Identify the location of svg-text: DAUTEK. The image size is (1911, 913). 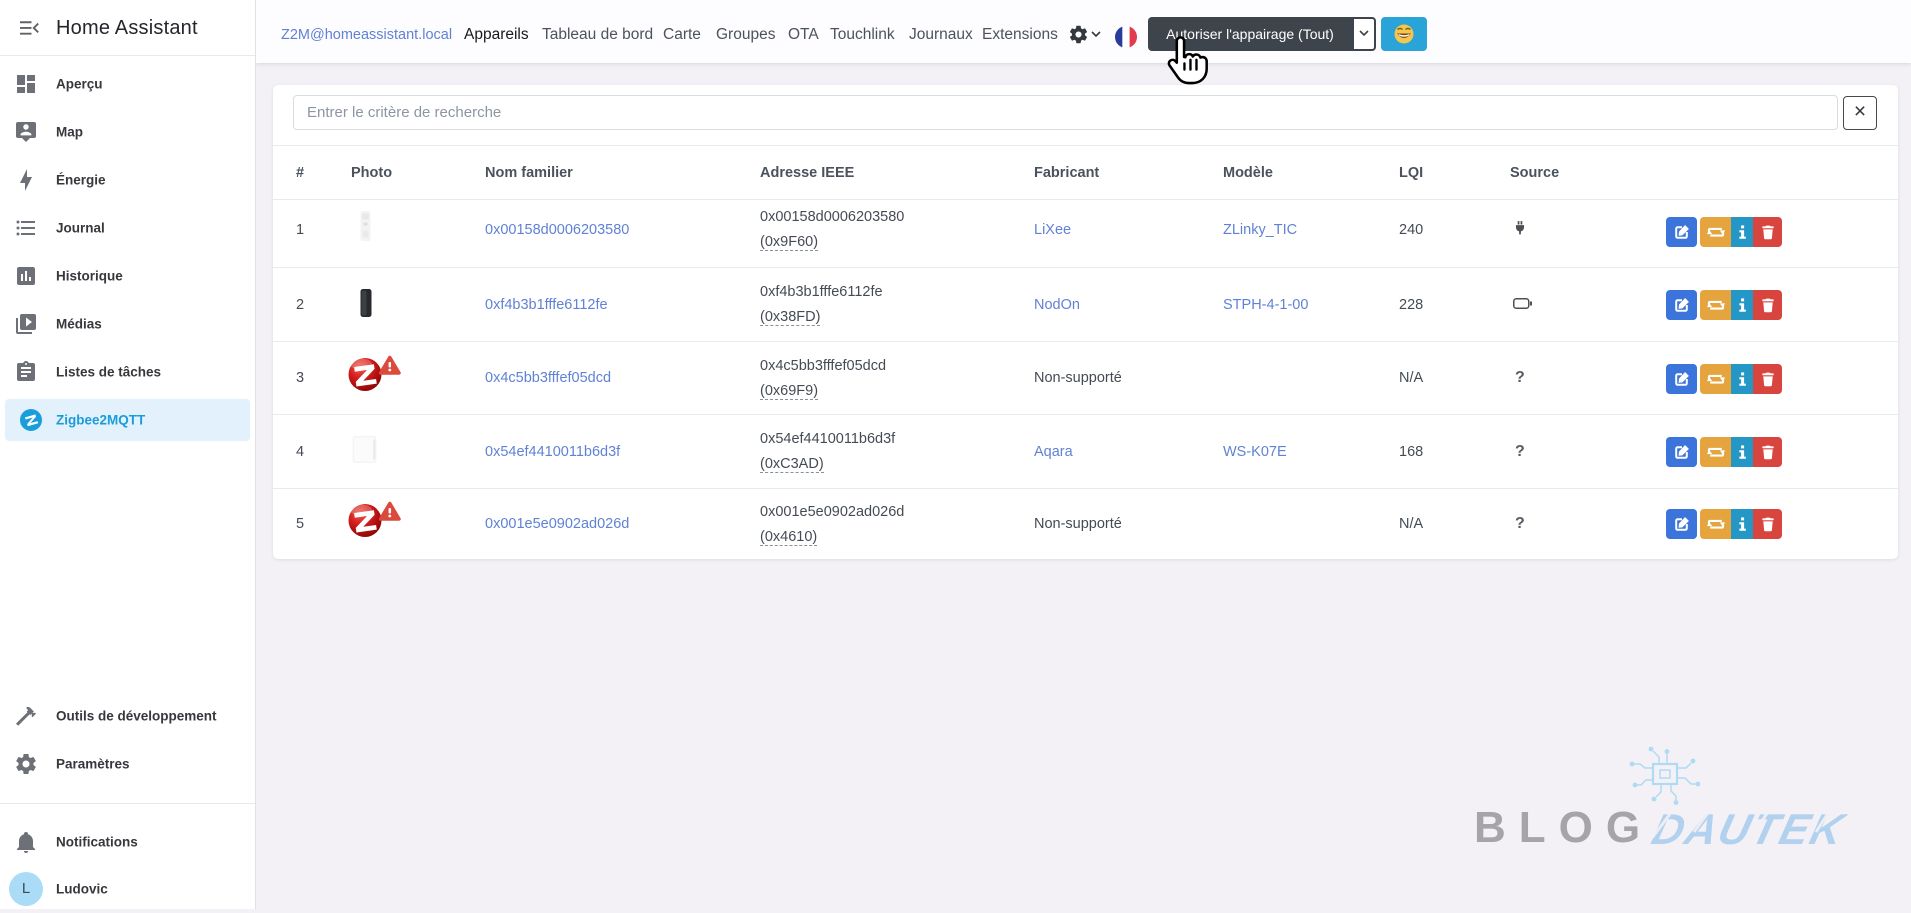
(1749, 830).